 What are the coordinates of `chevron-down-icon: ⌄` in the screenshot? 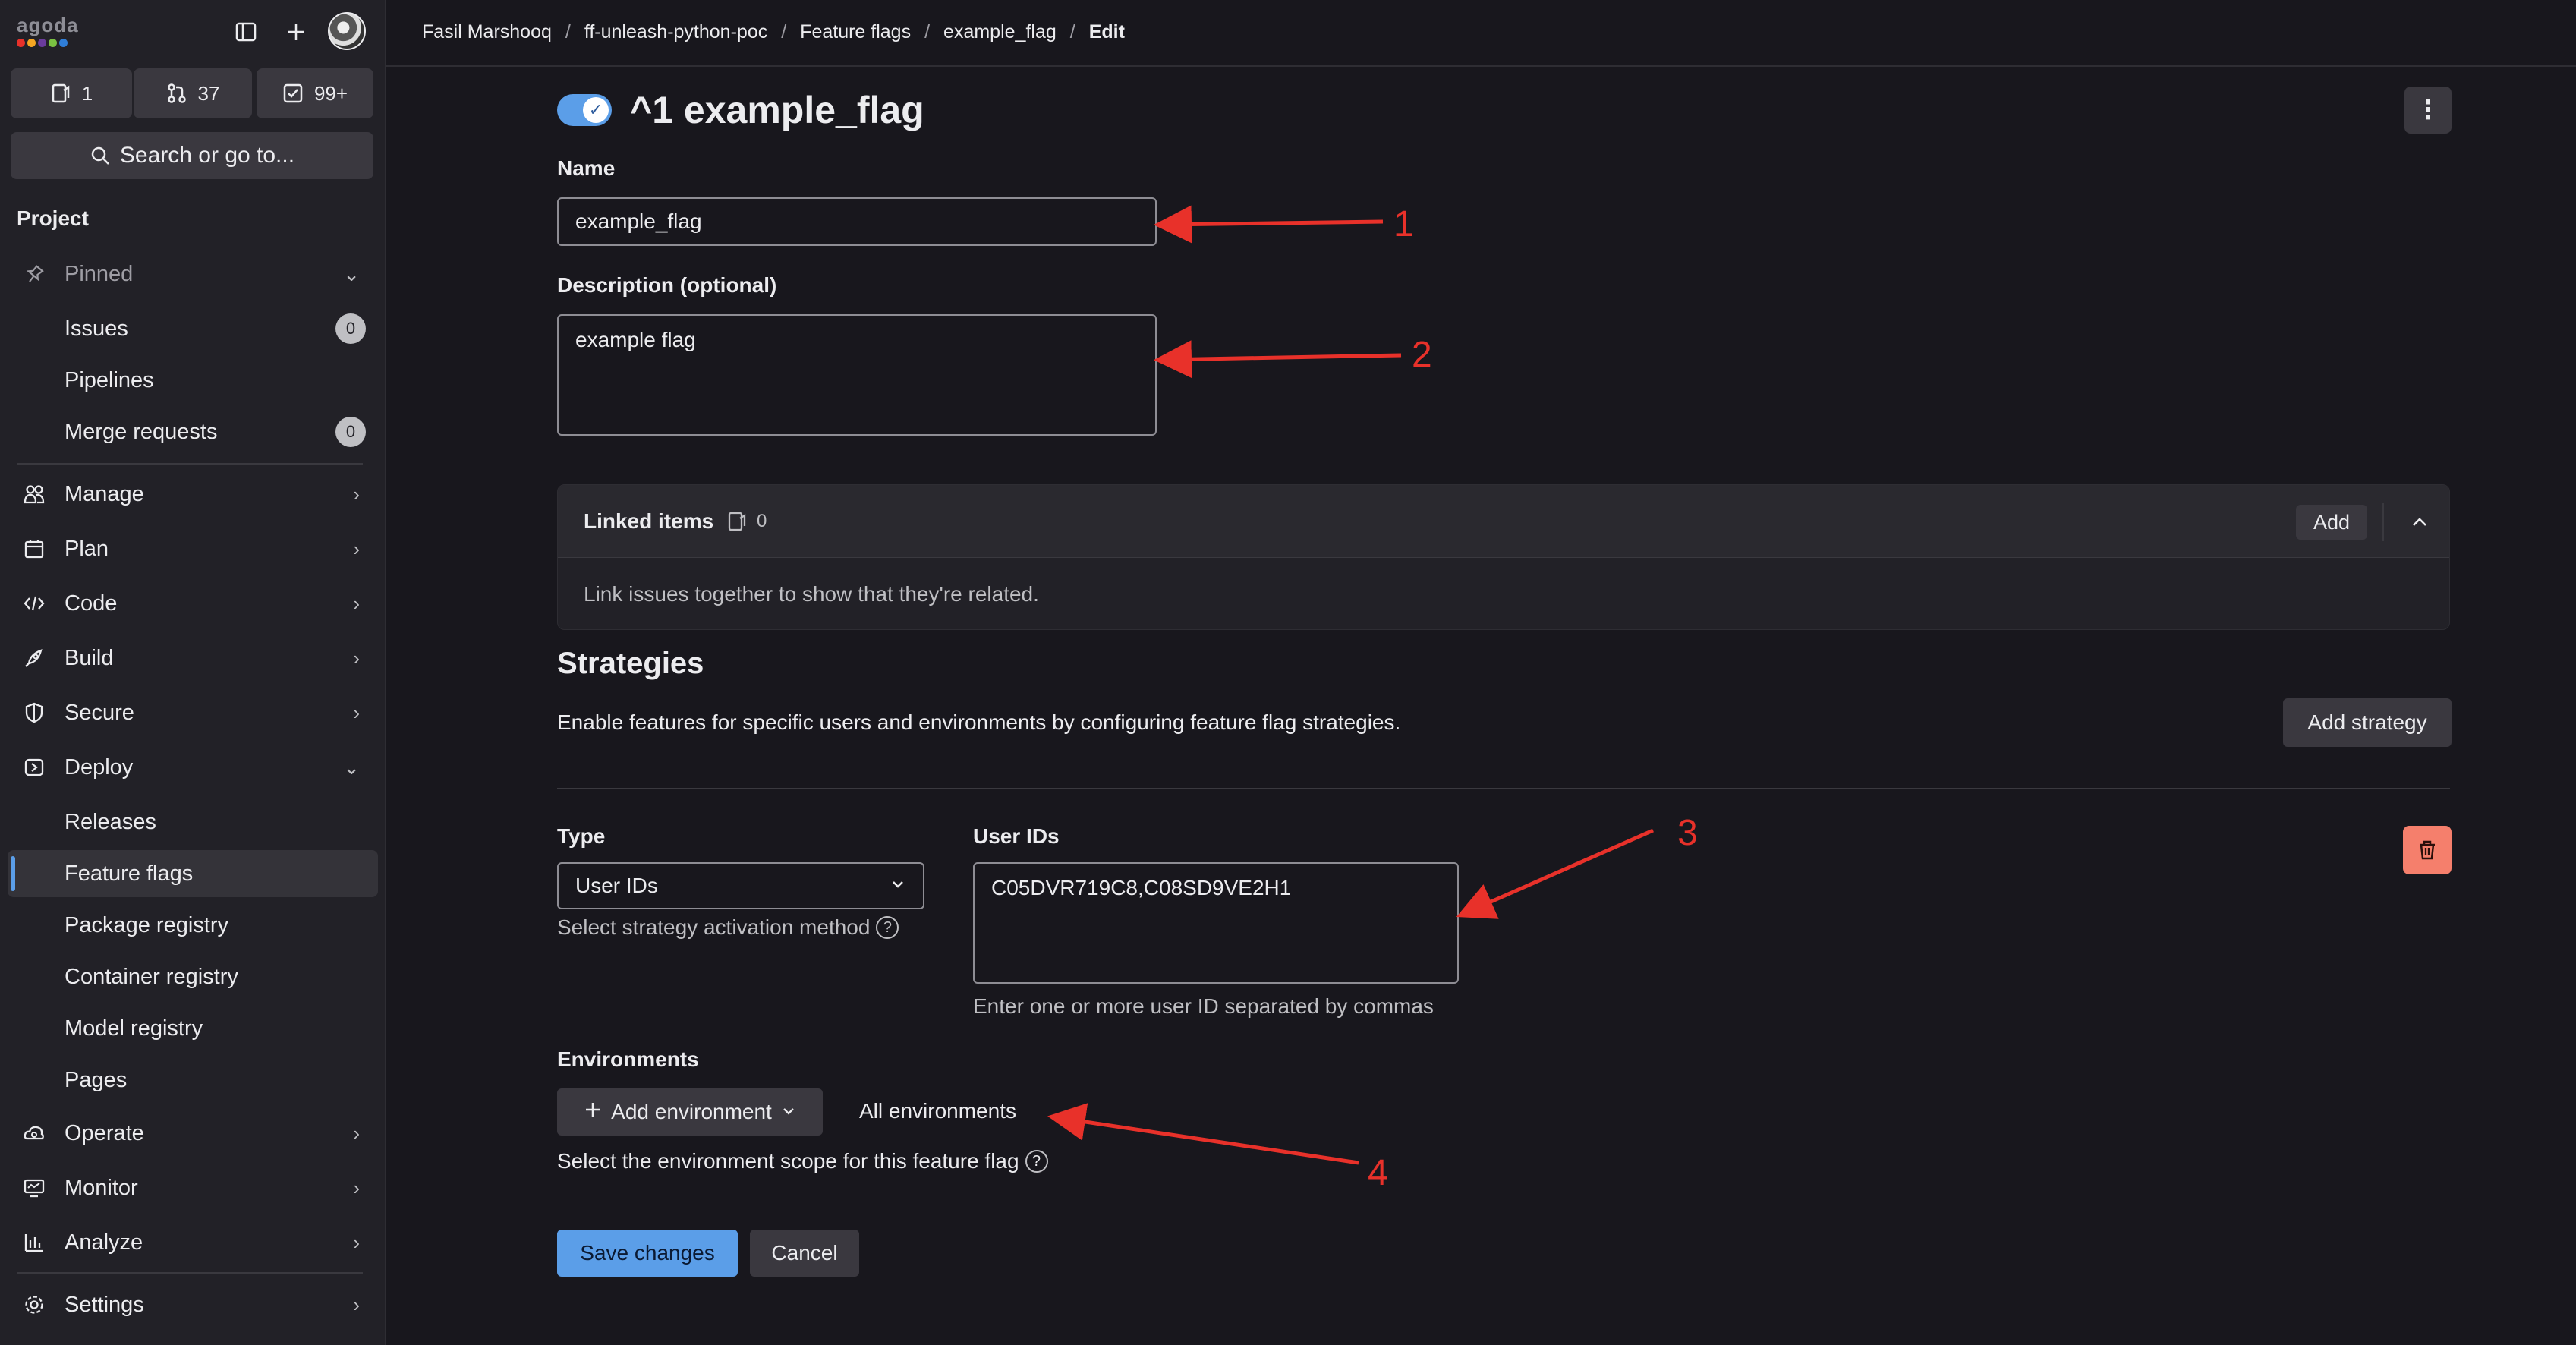 It's located at (351, 767).